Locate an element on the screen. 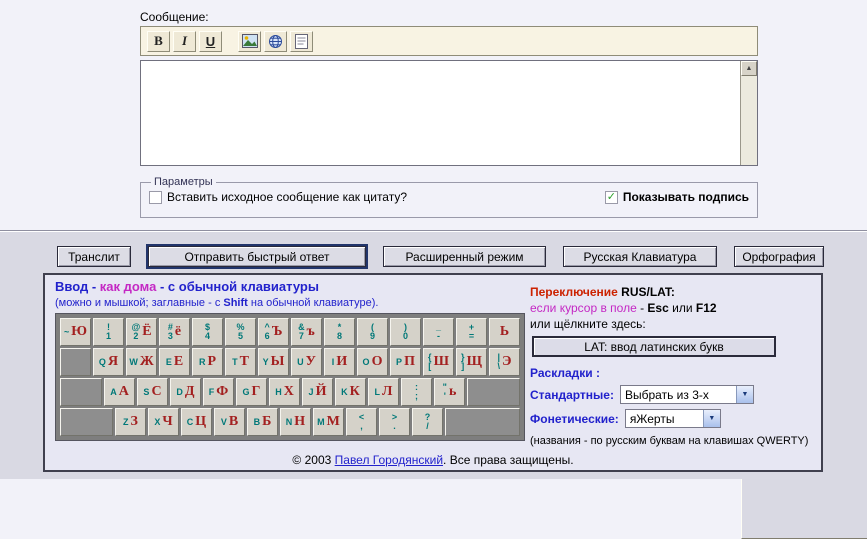 The height and width of the screenshot is (539, 867). action-button-1: Транслит is located at coordinates (94, 256).